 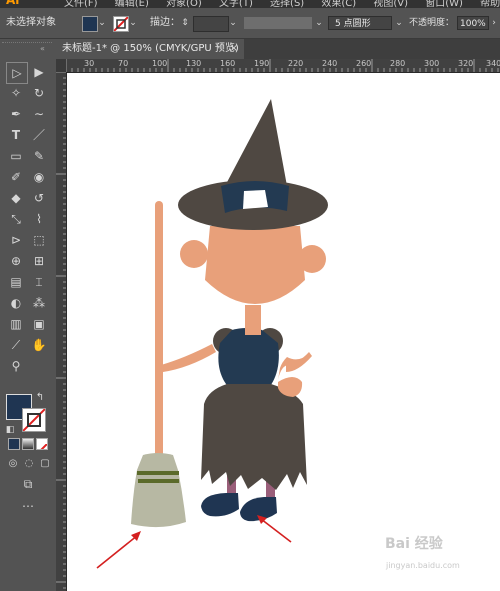 What do you see at coordinates (255, 265) in the screenshot?
I see `face` at bounding box center [255, 265].